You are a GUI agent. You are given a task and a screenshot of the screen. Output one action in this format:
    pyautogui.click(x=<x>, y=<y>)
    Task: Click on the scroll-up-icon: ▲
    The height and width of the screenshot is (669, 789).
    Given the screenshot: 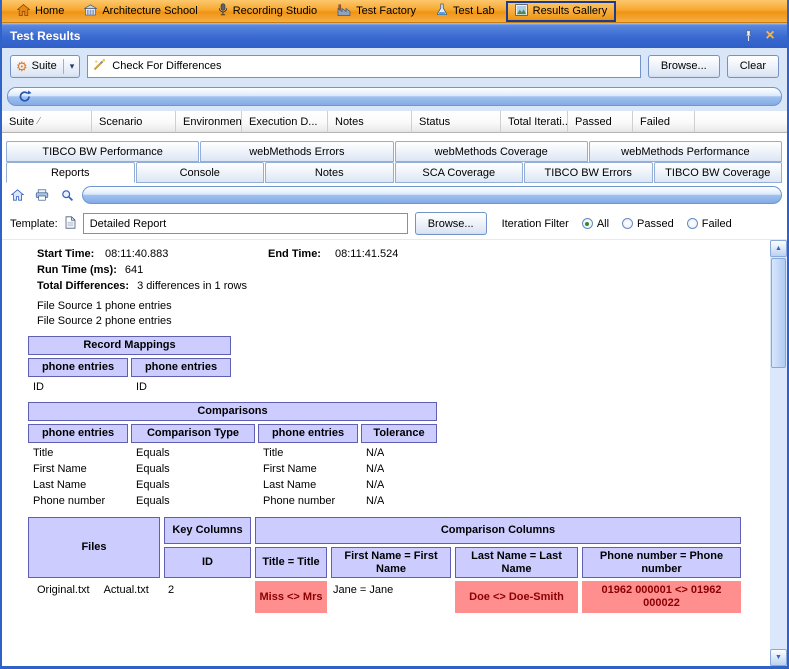 What is the action you would take?
    pyautogui.click(x=778, y=248)
    